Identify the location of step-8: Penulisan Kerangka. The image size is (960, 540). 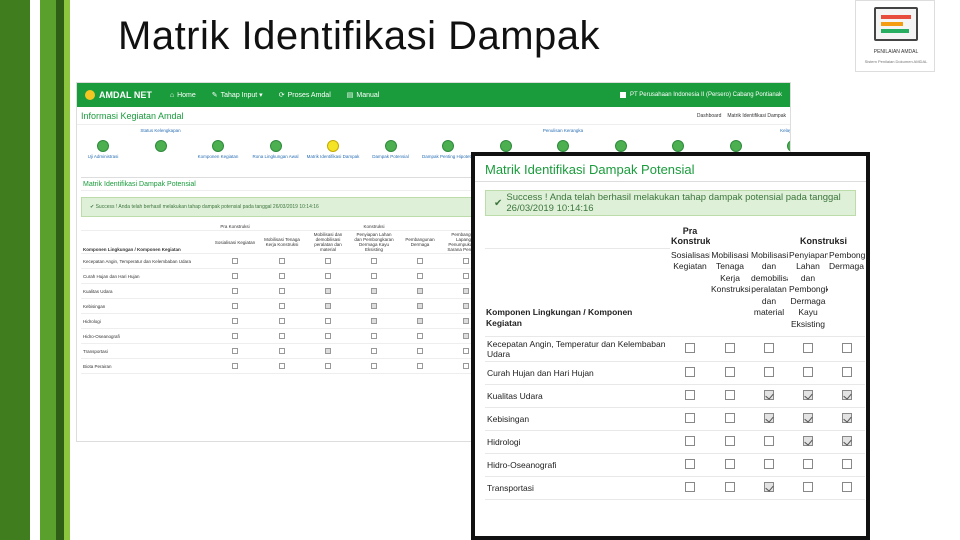
(563, 141).